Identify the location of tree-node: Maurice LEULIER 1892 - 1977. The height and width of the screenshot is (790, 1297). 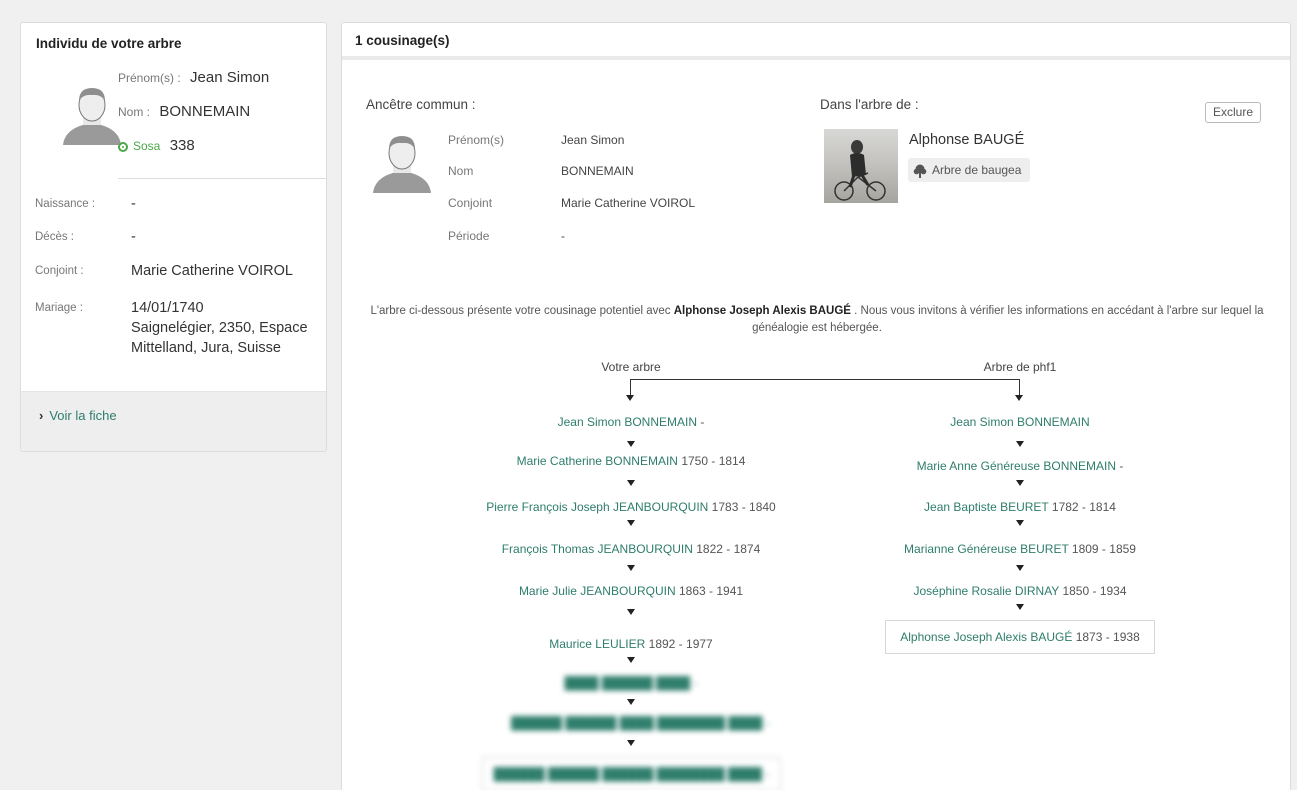
(631, 644).